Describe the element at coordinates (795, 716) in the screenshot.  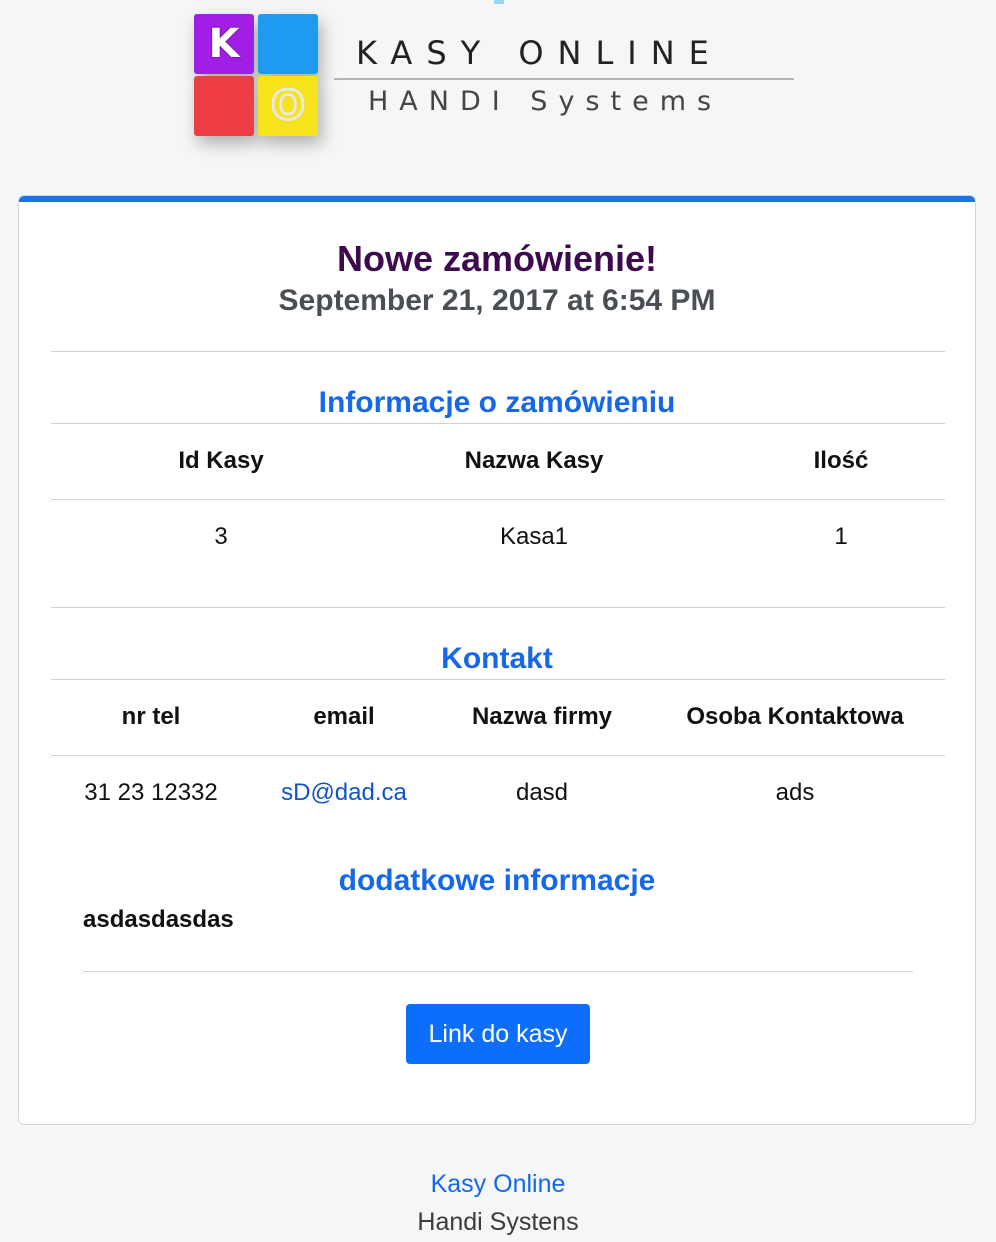
I see `column-header-contact-person: Osoba Kontaktowa` at that location.